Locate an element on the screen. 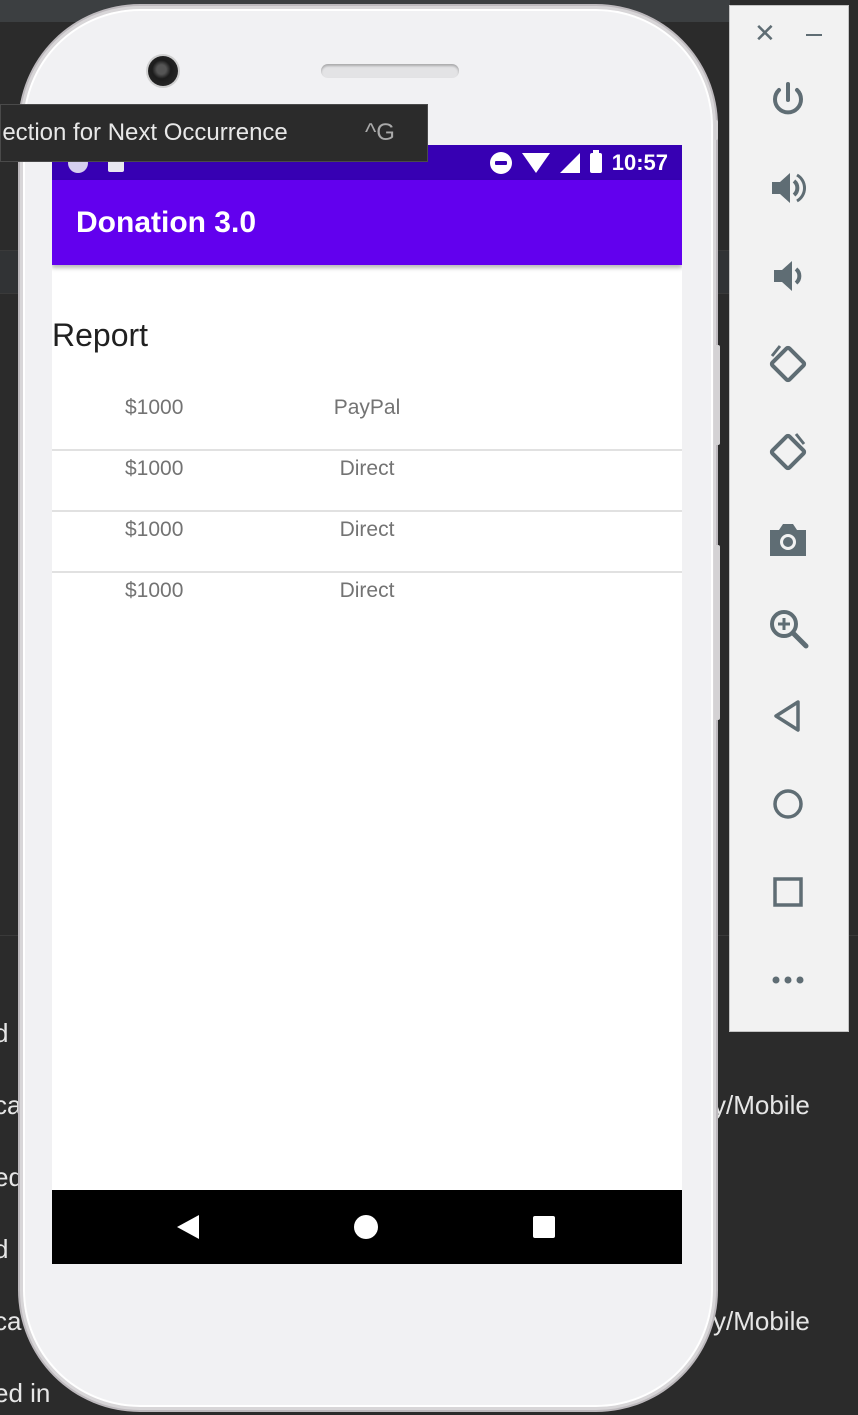 The width and height of the screenshot is (858, 1415). overview-icon is located at coordinates (788, 892).